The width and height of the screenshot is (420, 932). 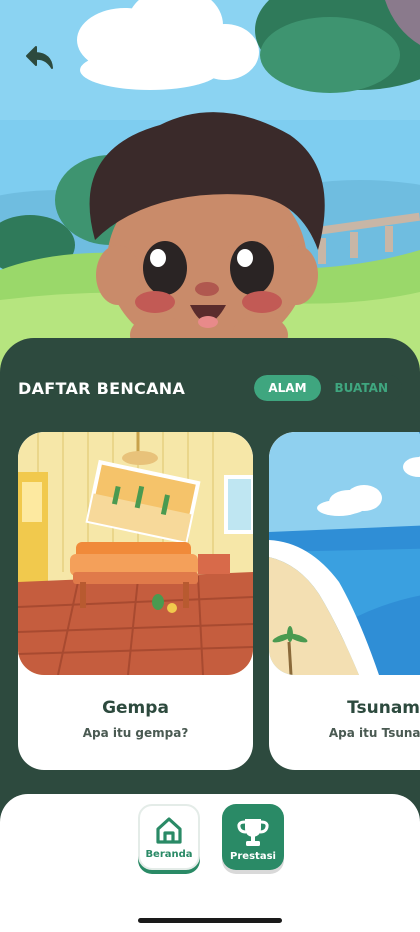 I want to click on nav-prestasi-label: Prestasi, so click(x=253, y=856).